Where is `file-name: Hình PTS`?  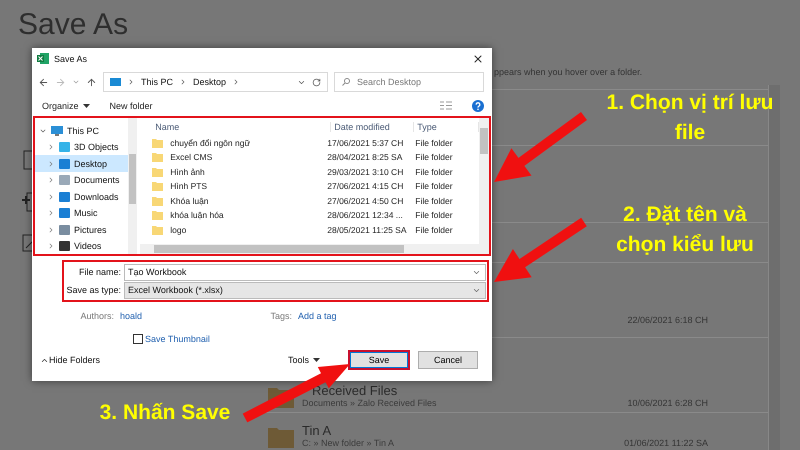
file-name: Hình PTS is located at coordinates (244, 186).